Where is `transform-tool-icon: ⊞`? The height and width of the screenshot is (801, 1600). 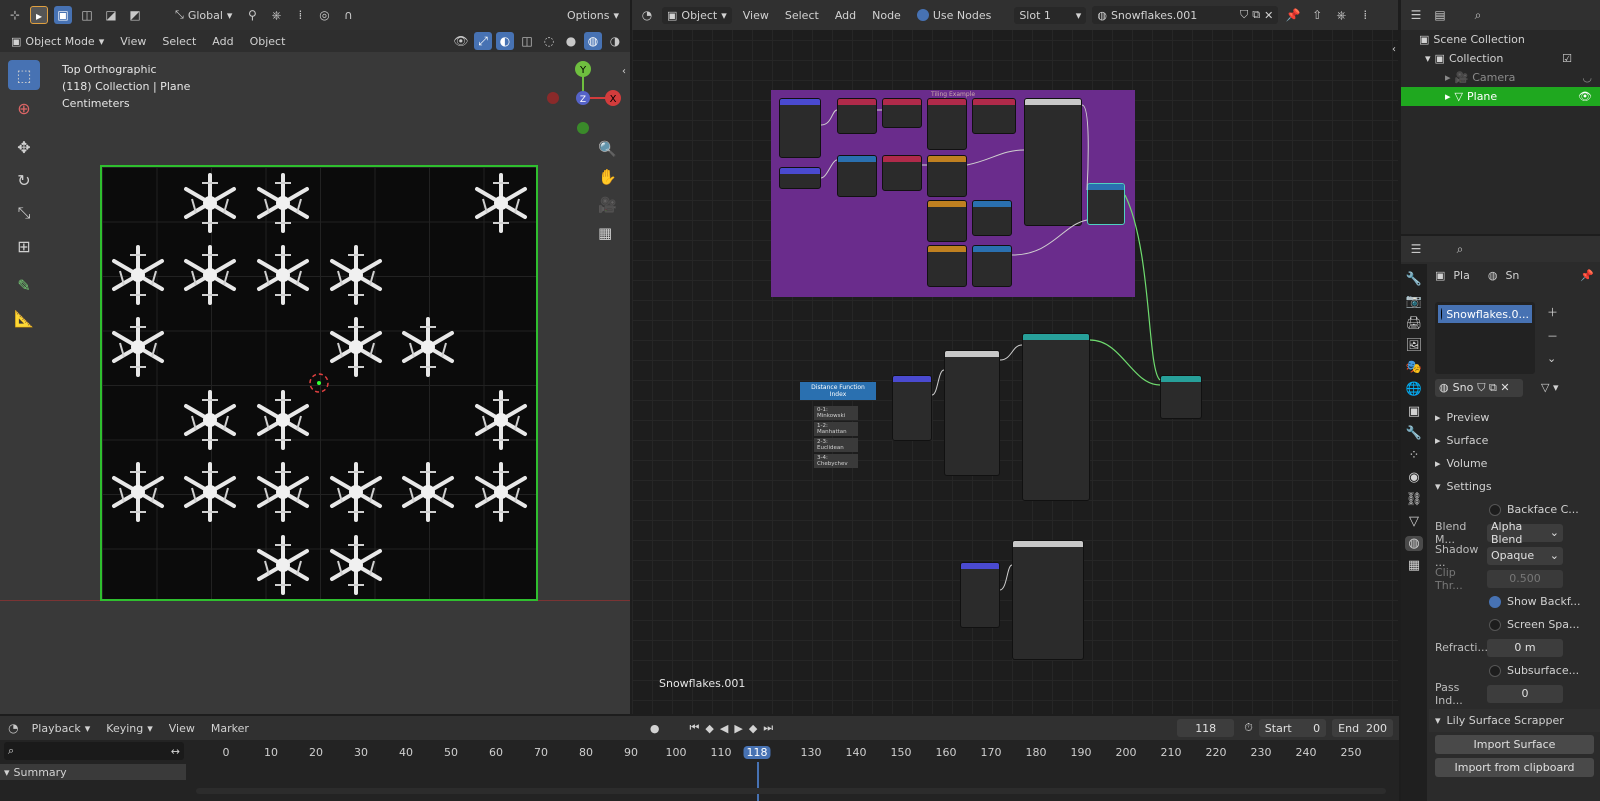
transform-tool-icon: ⊞ is located at coordinates (24, 246).